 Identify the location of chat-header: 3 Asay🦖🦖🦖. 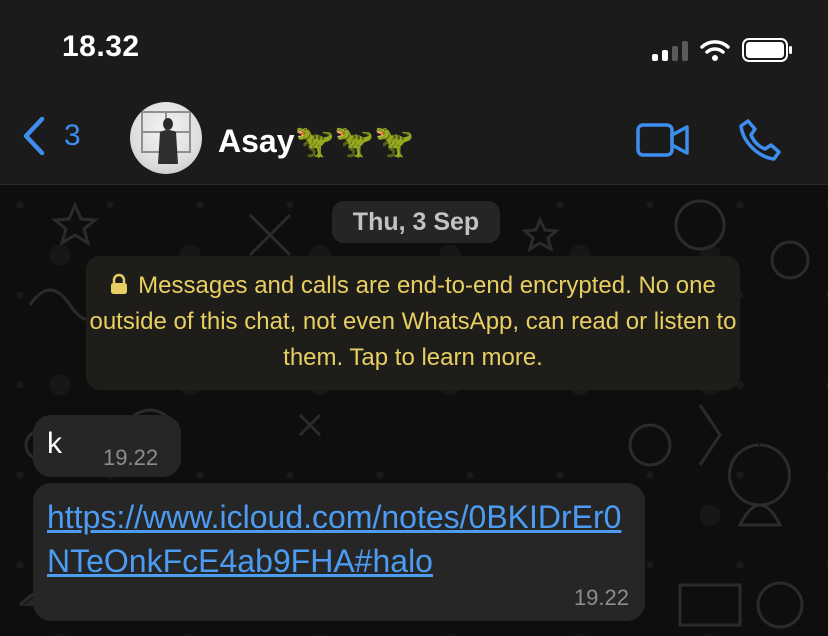
(414, 140).